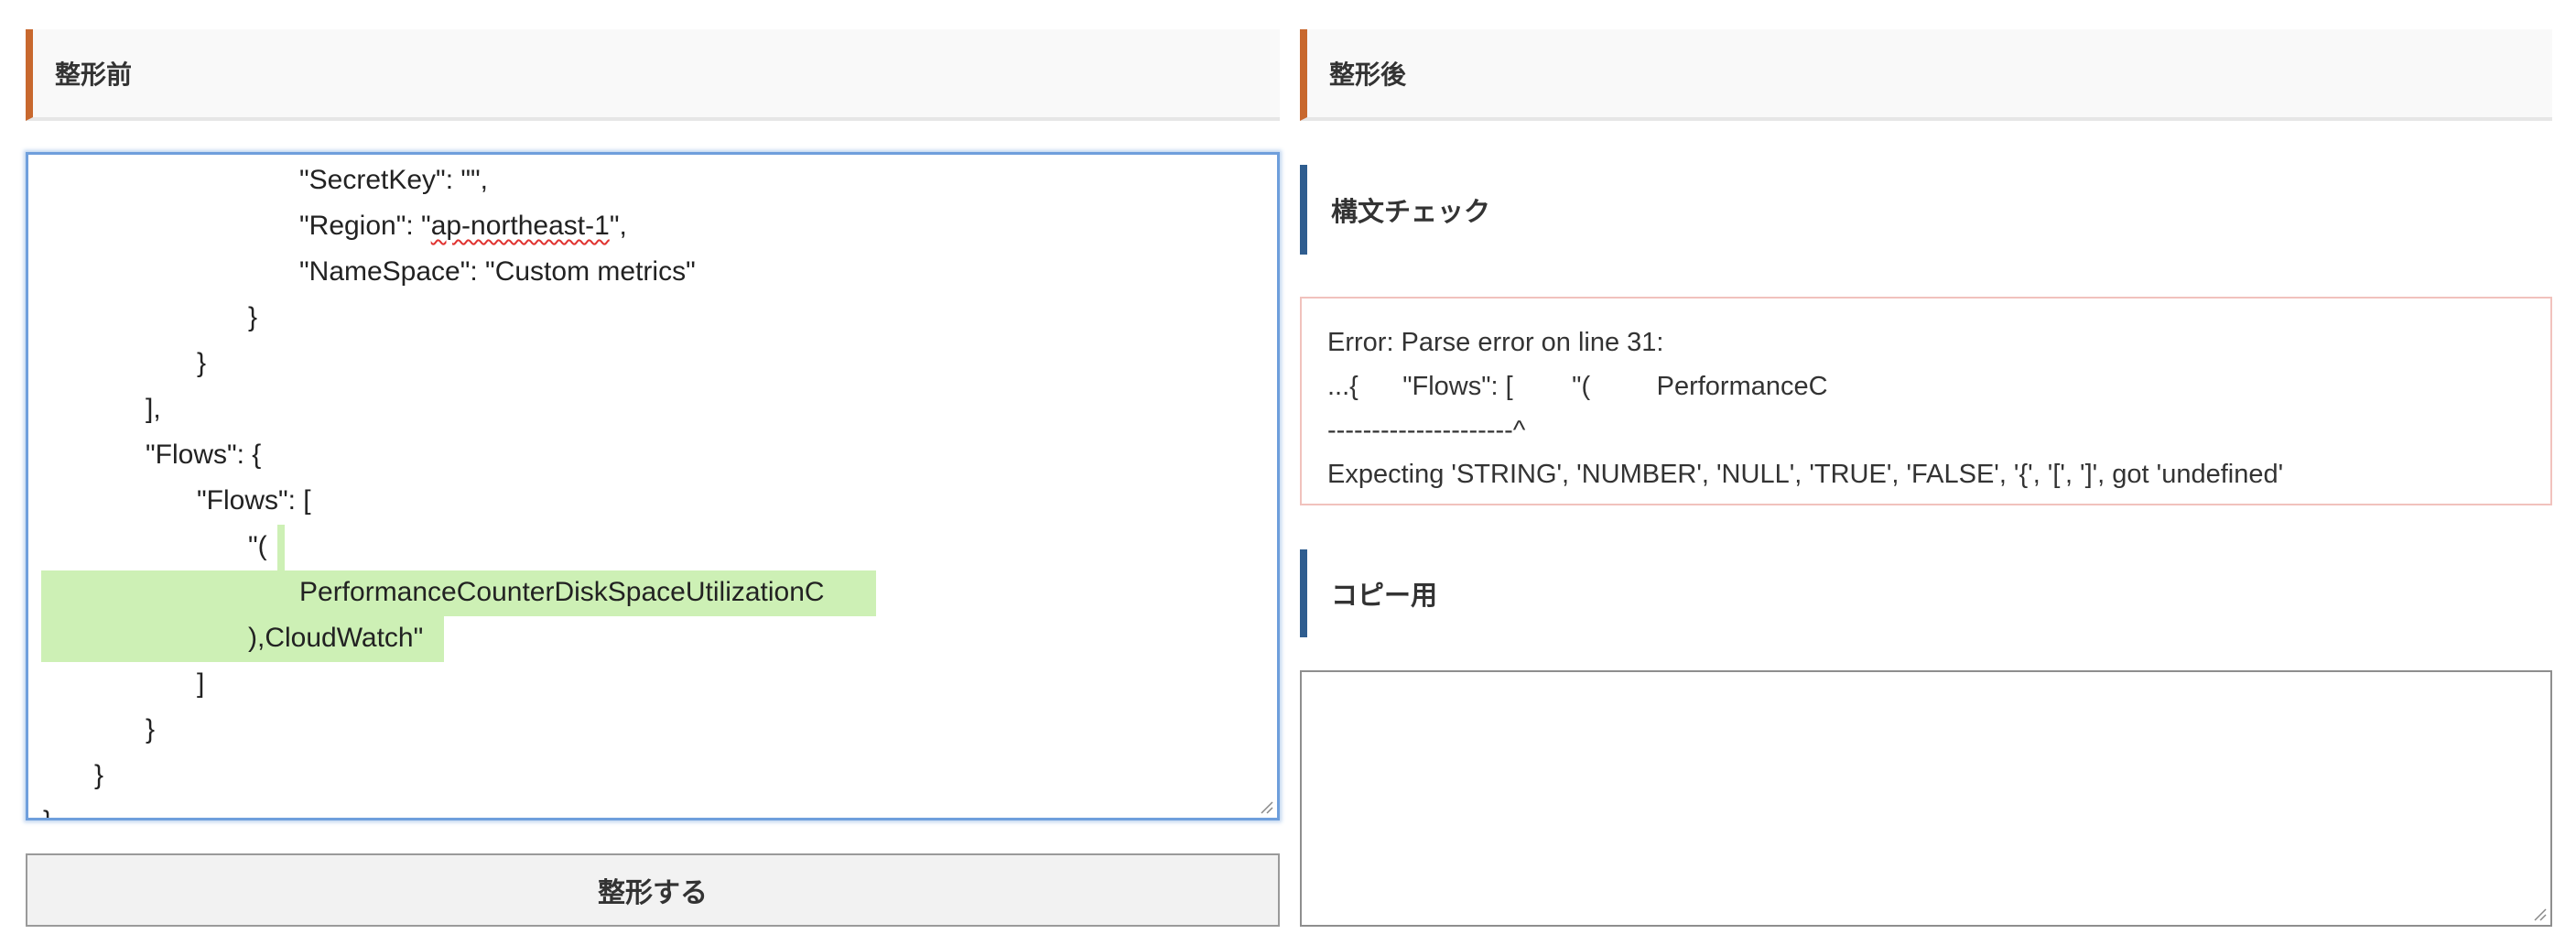 The width and height of the screenshot is (2576, 945). I want to click on editor-line: ),CloudWatch", so click(336, 638).